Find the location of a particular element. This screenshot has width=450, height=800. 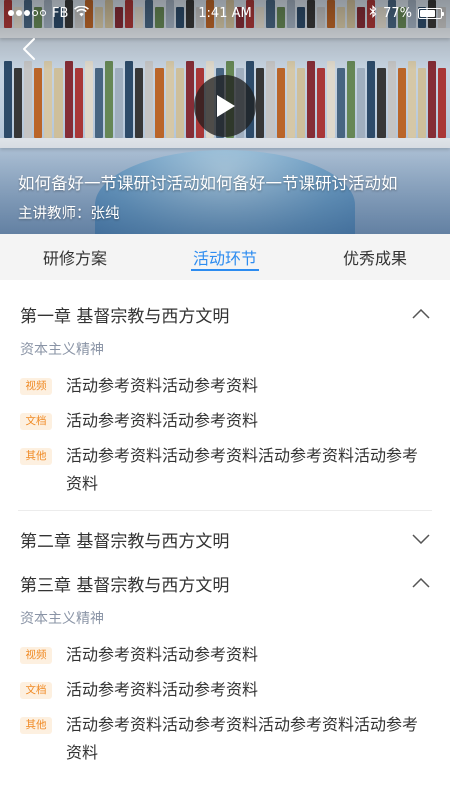

play-button is located at coordinates (225, 106).